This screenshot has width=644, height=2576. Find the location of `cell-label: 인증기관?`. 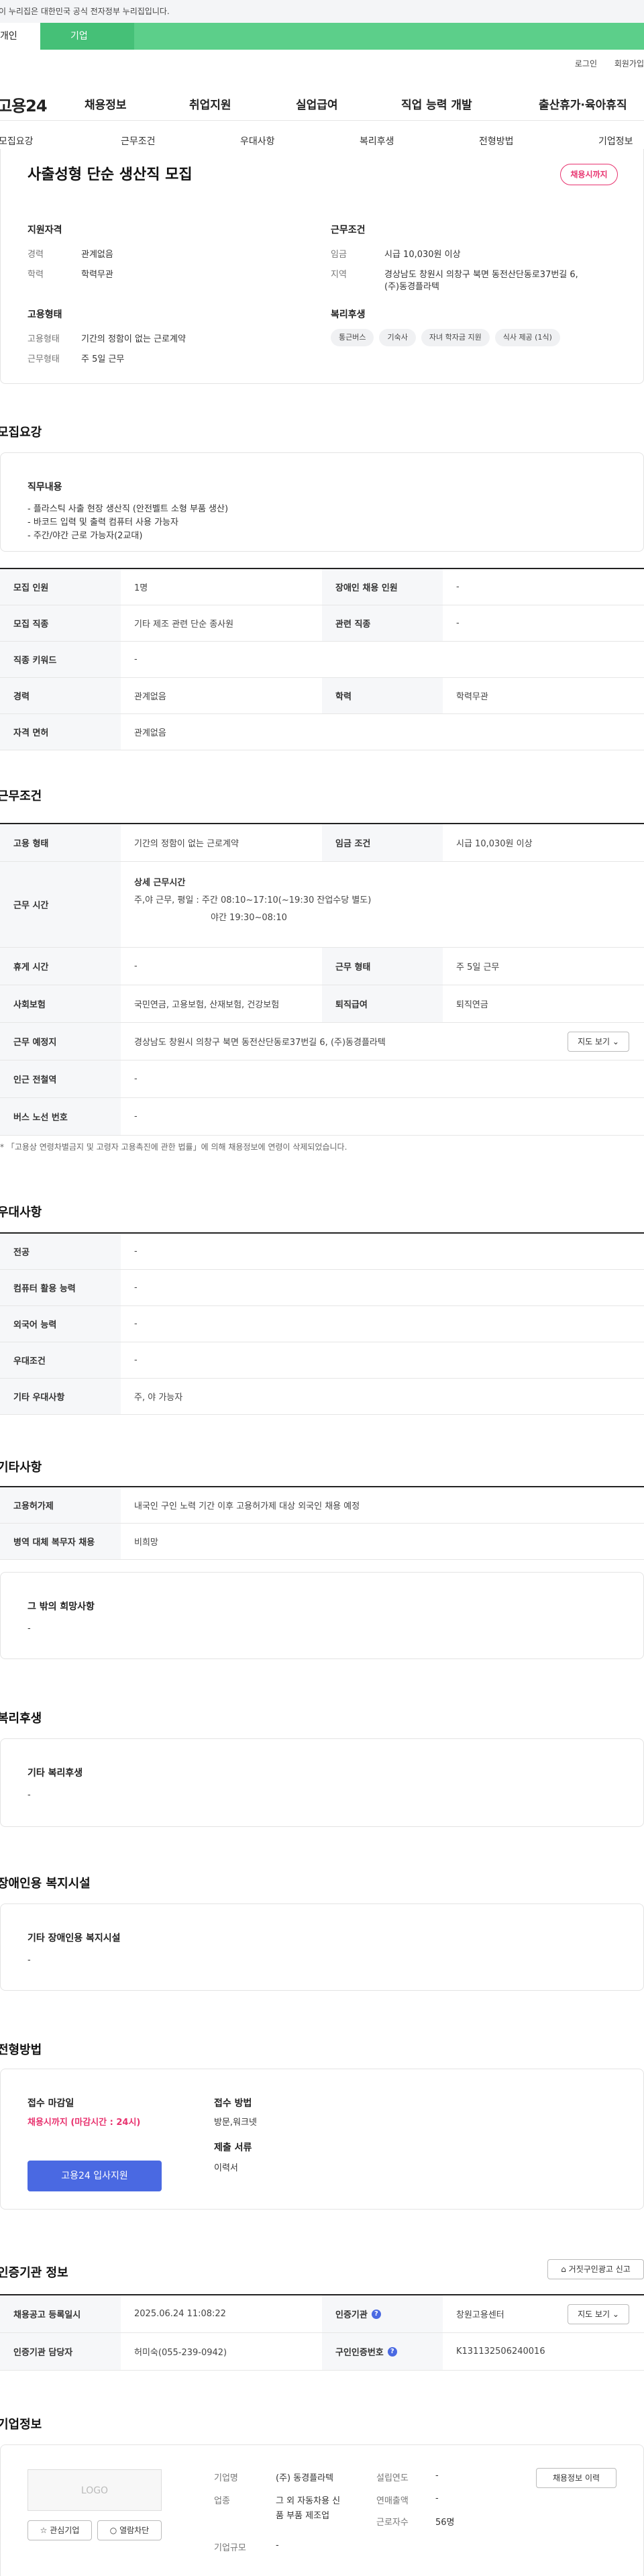

cell-label: 인증기관? is located at coordinates (382, 2313).